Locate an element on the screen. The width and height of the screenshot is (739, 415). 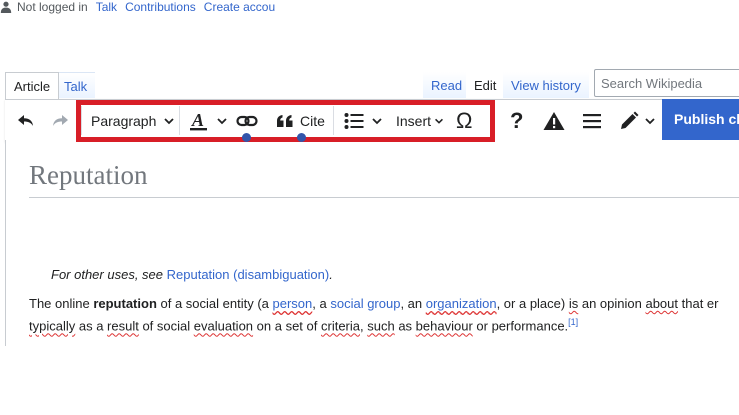
omega-icon: Ω is located at coordinates (464, 120).